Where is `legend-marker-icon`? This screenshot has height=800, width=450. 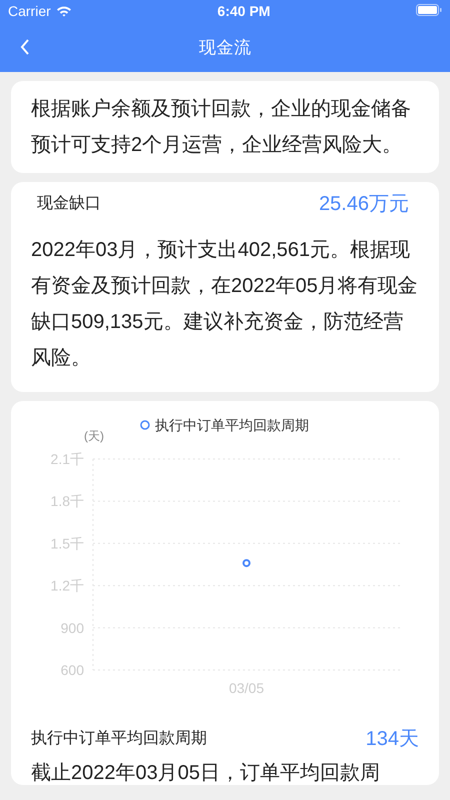
legend-marker-icon is located at coordinates (145, 425).